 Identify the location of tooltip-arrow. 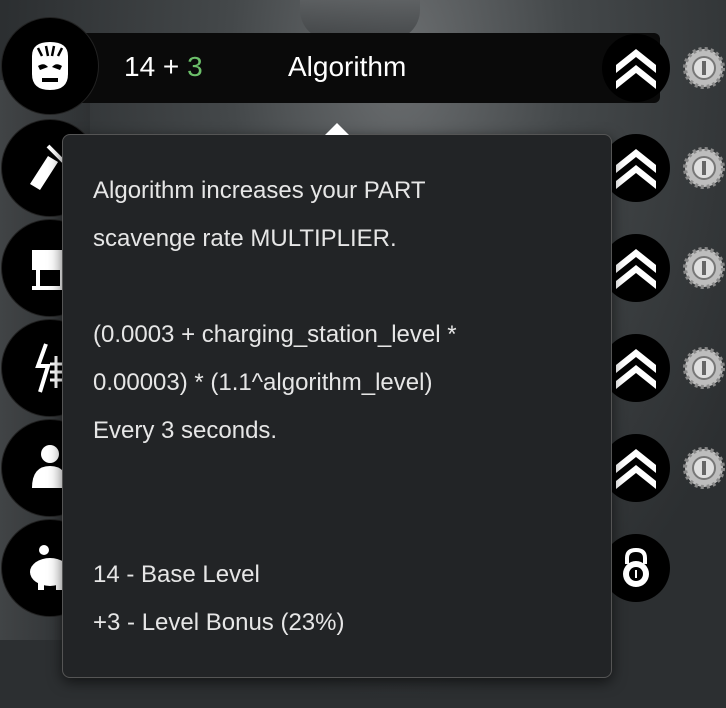
(337, 129).